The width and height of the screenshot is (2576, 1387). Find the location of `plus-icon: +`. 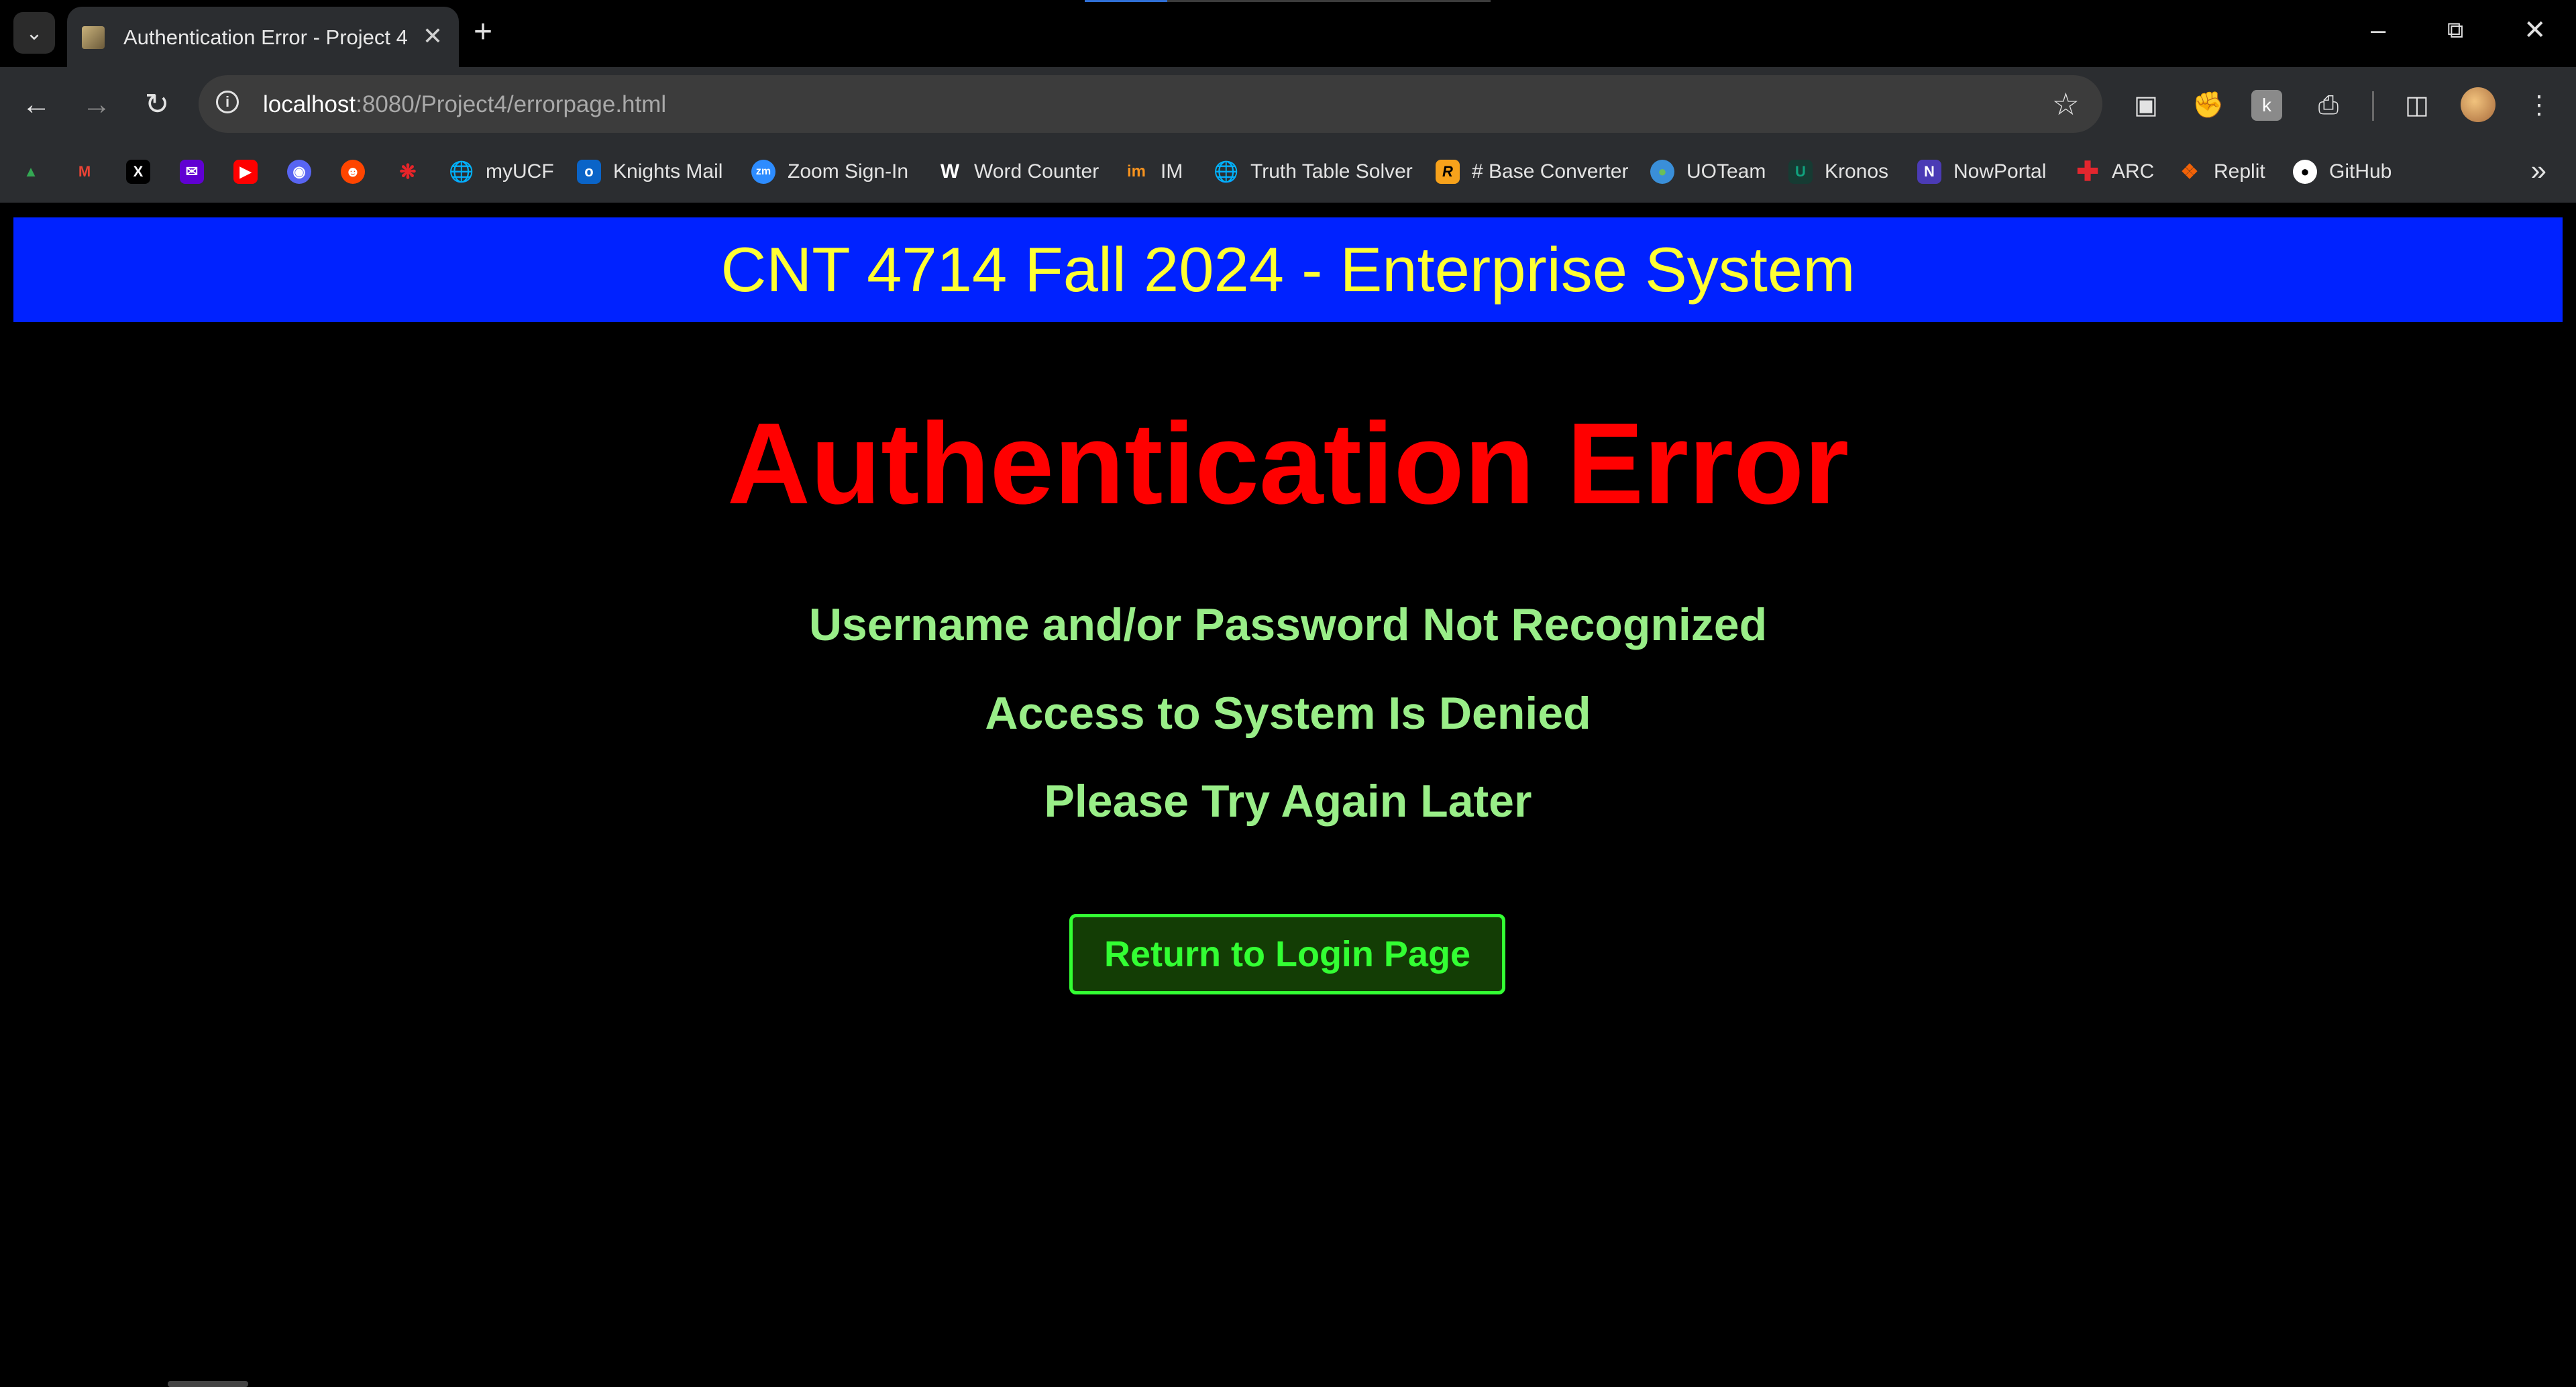

plus-icon: + is located at coordinates (483, 32).